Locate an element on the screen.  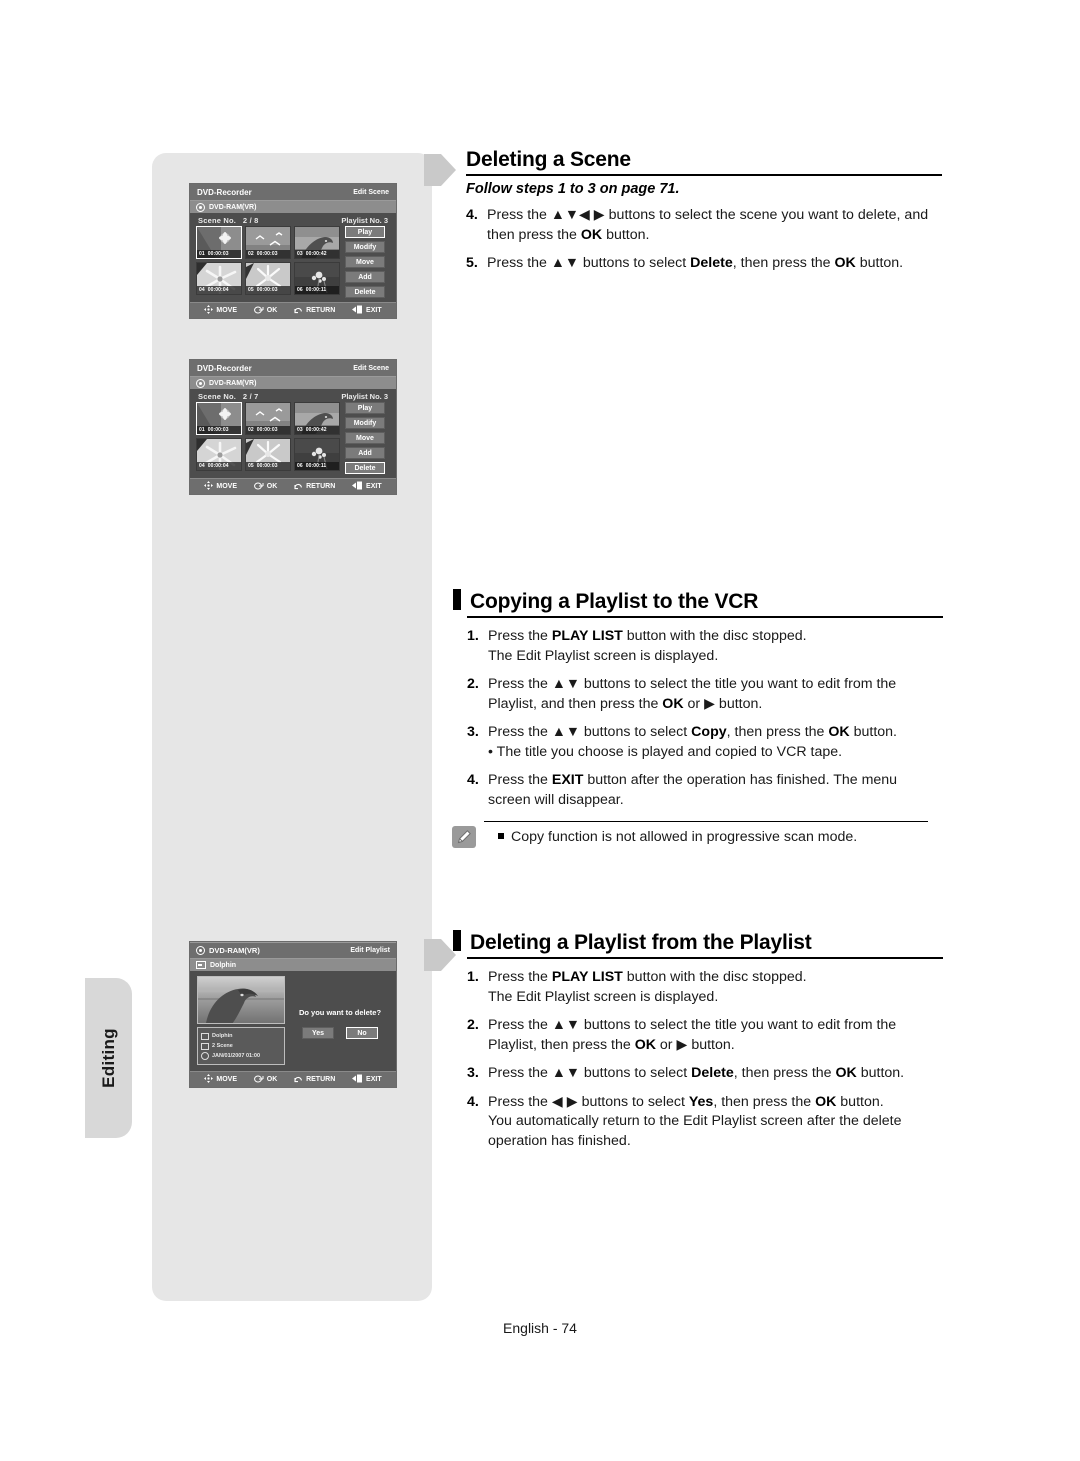
scene-number: 06 is located at coordinates (300, 290).